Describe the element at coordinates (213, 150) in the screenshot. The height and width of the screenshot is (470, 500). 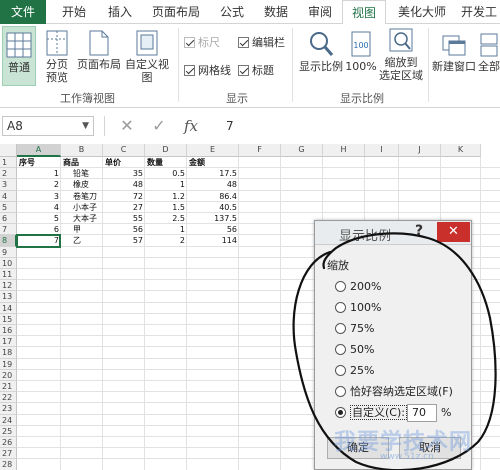
I see `column-header: E` at that location.